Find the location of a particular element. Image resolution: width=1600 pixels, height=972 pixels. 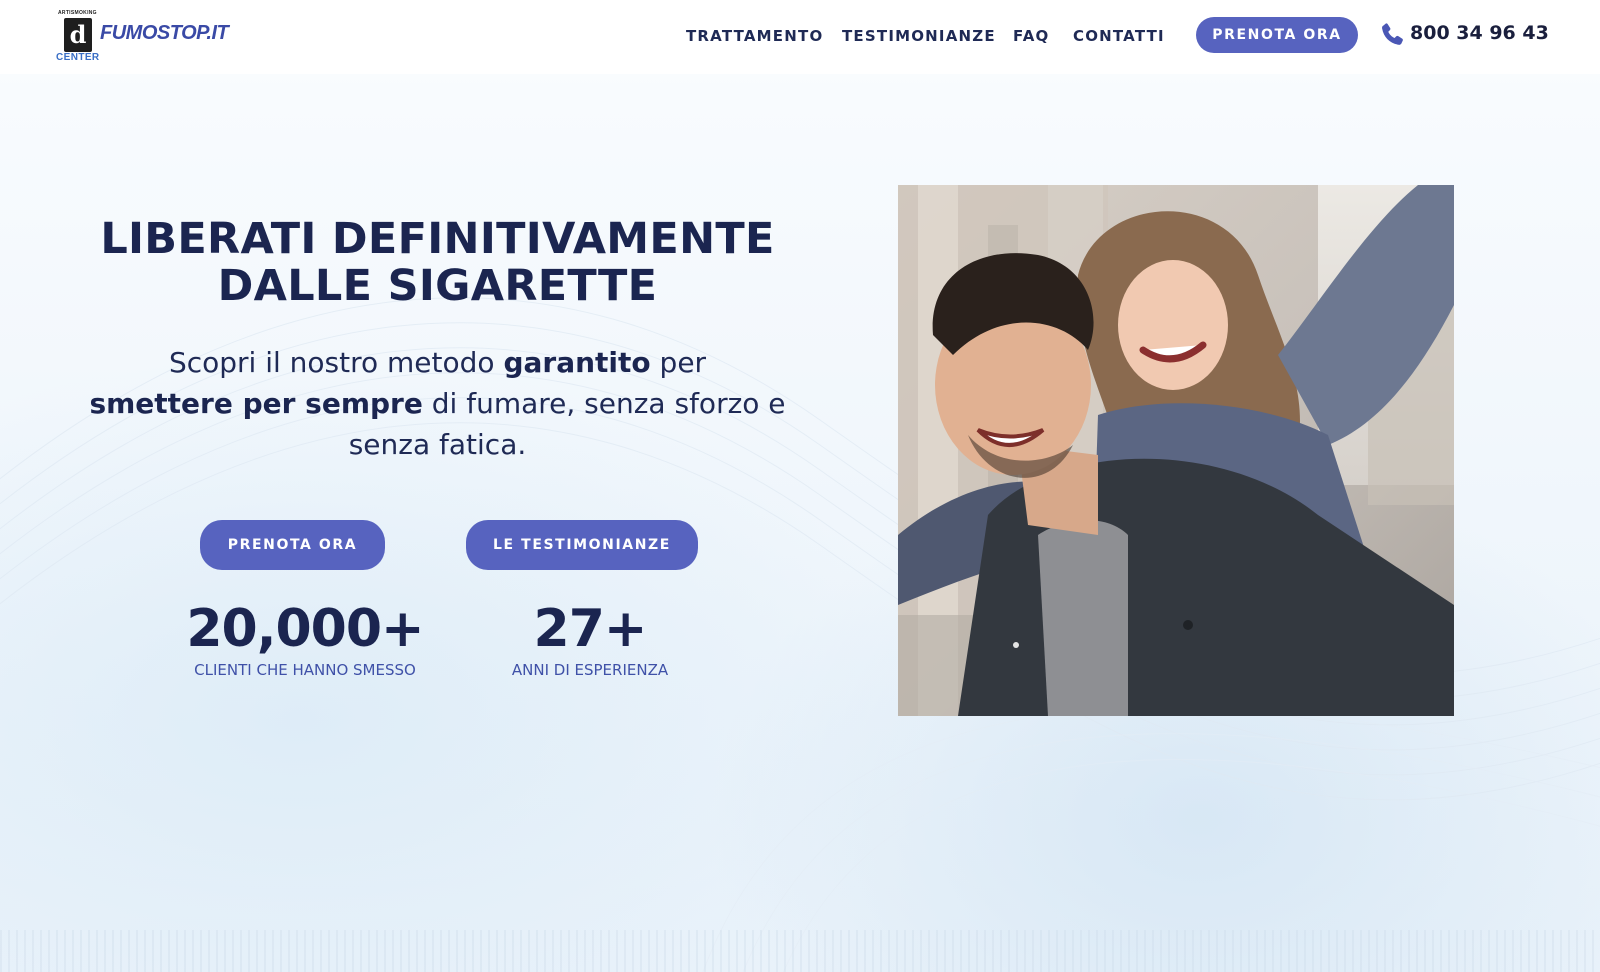

hero-subtitle-bold-1: garantito is located at coordinates (577, 362).